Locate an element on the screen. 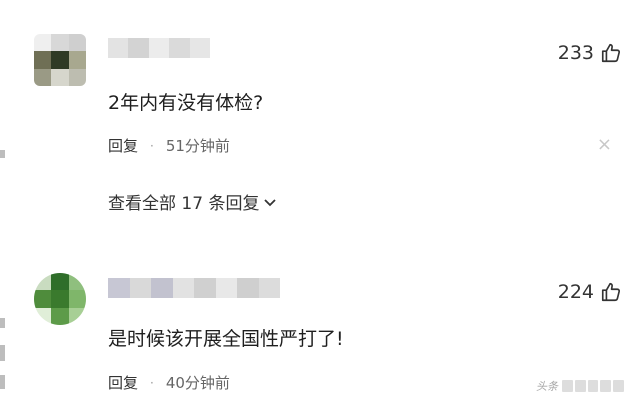 This screenshot has height=406, width=640. close-icon: × is located at coordinates (604, 145).